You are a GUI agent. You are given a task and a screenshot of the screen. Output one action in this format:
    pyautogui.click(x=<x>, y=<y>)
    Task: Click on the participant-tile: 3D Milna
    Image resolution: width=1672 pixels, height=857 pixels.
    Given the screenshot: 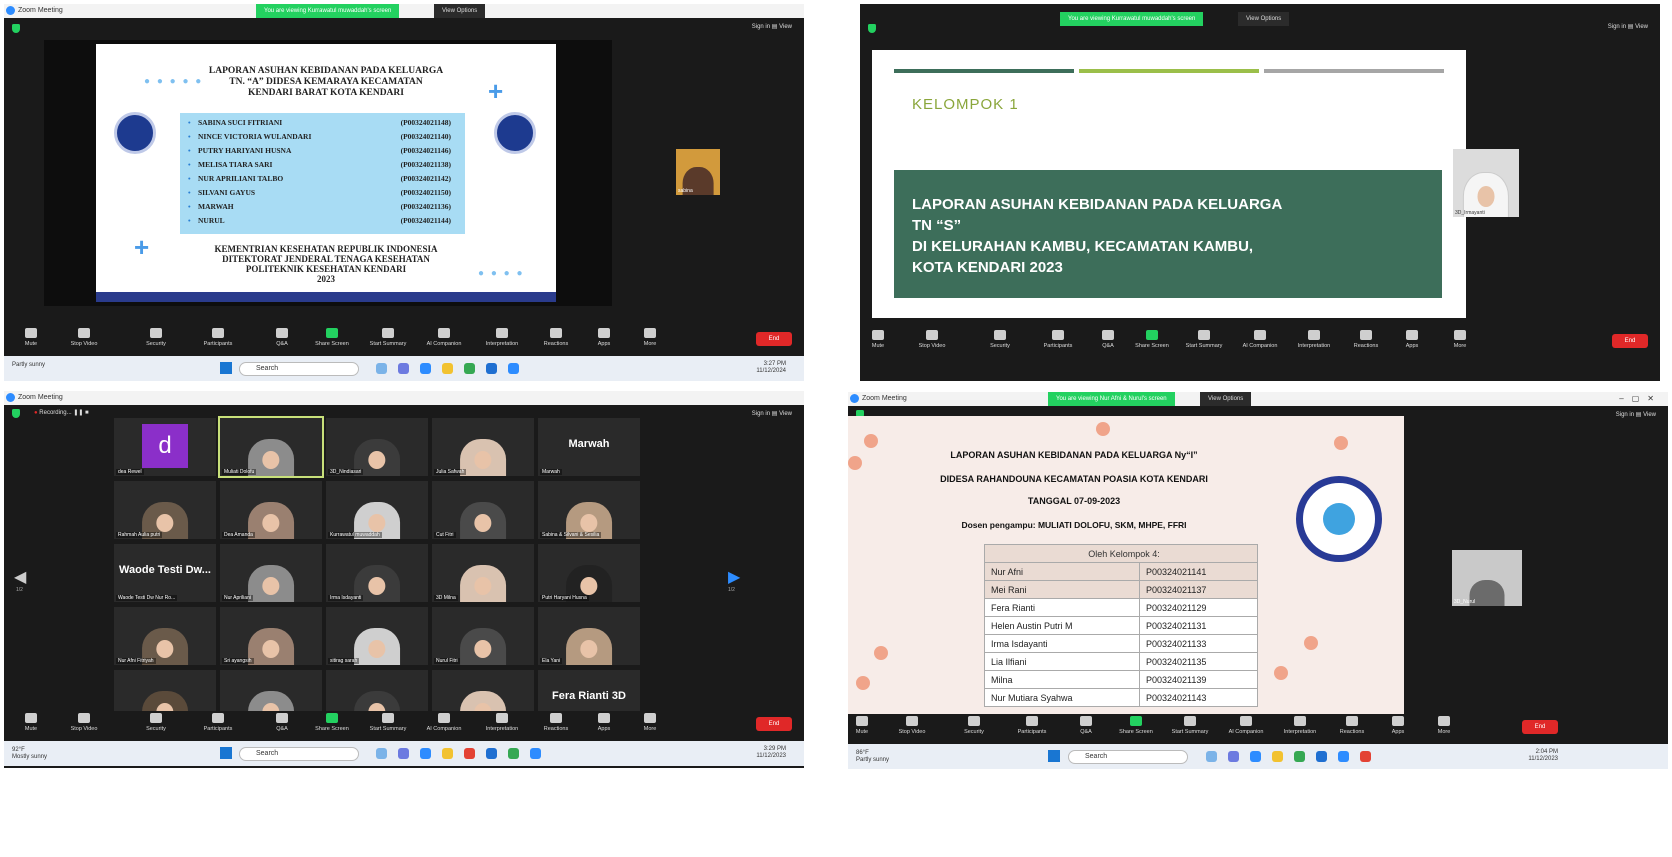 What is the action you would take?
    pyautogui.click(x=483, y=573)
    